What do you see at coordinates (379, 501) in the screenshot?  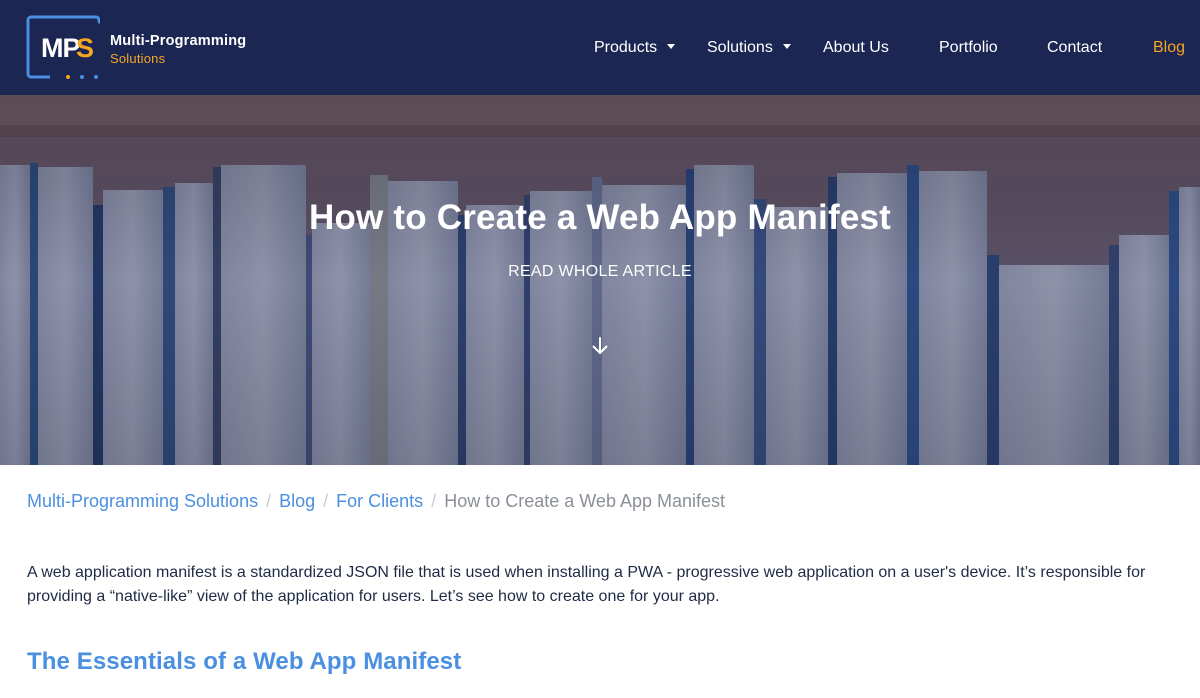 I see `breadcrumb-link-for-clients: For Clients` at bounding box center [379, 501].